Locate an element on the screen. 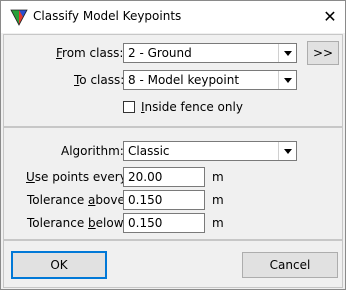  app-triangle-icon is located at coordinates (19, 17).